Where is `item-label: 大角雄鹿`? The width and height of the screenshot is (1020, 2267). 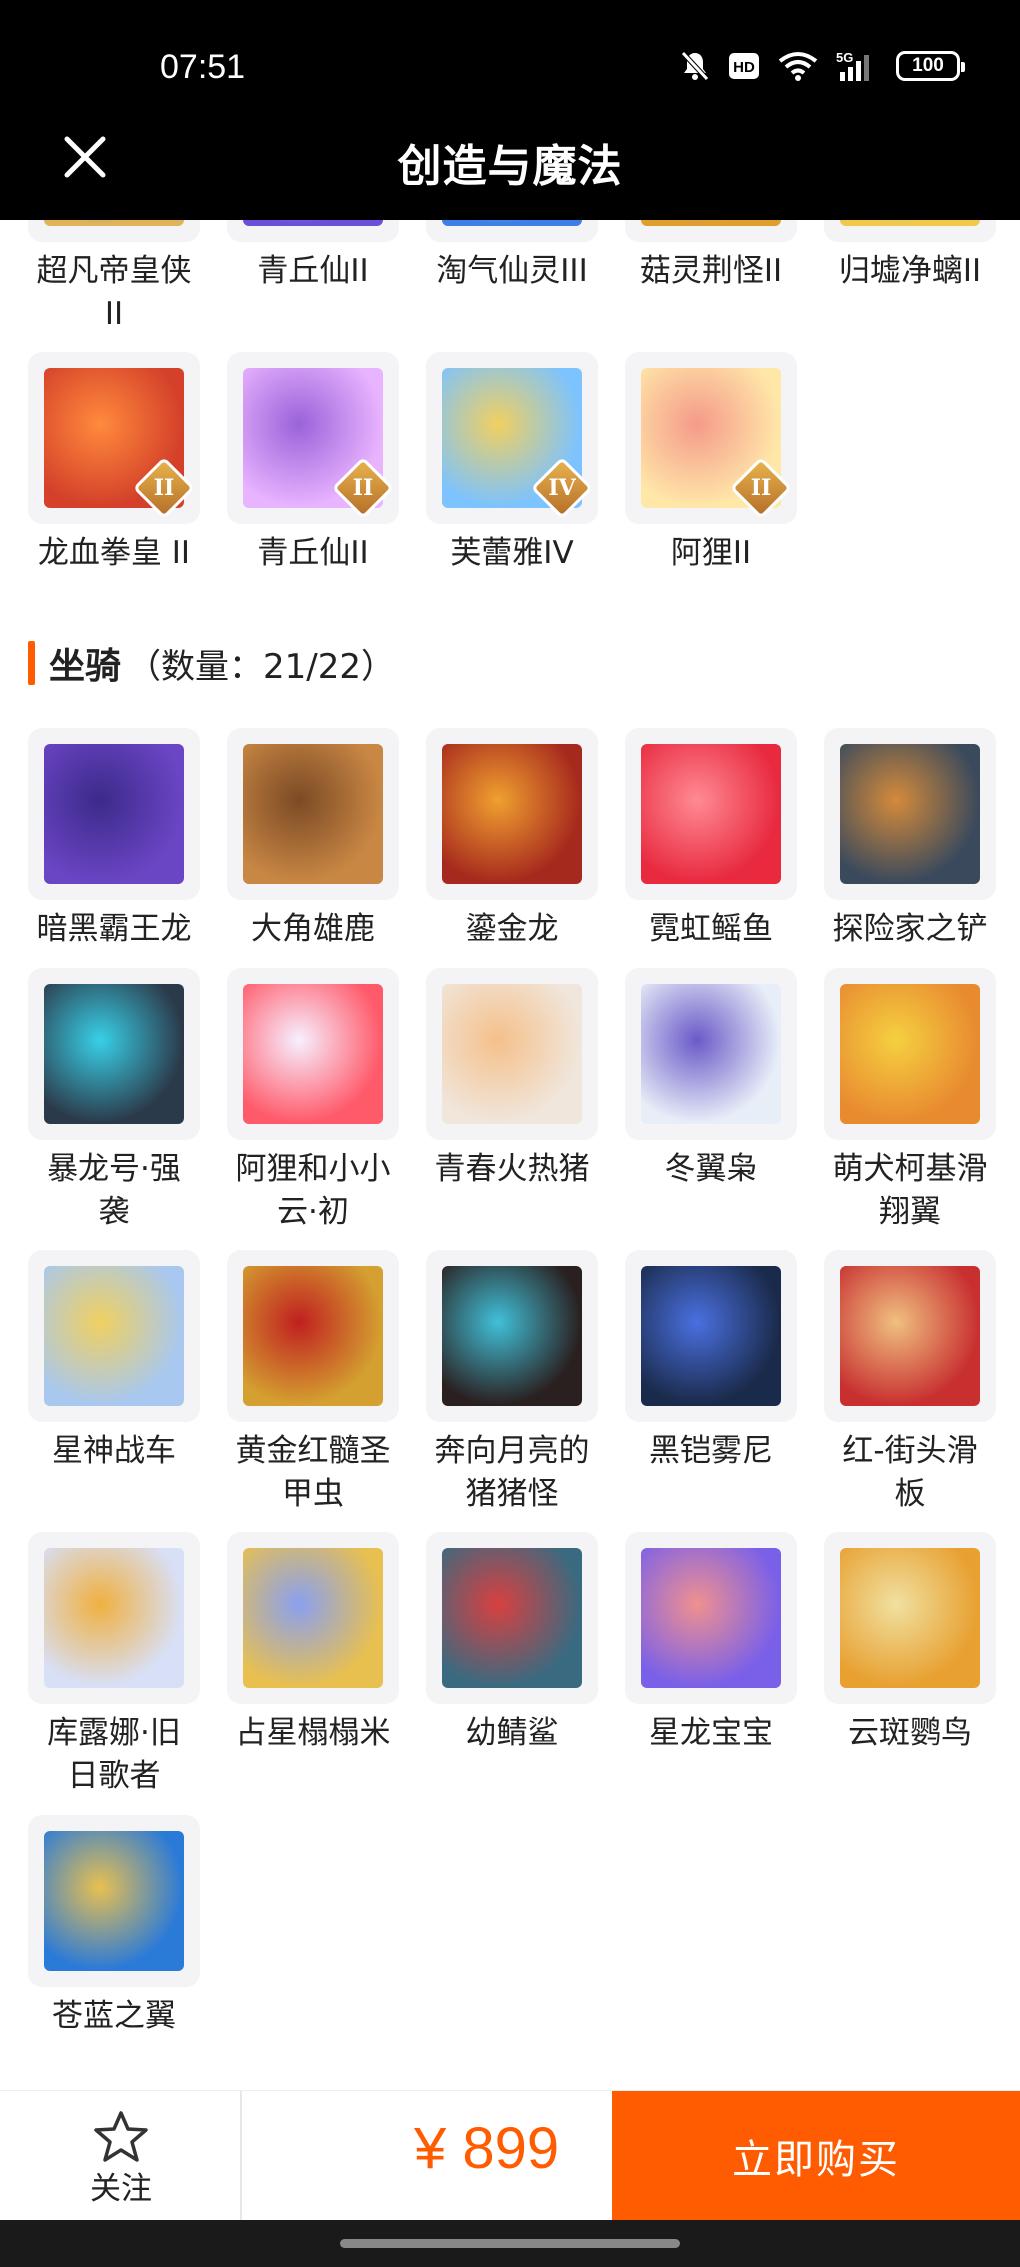
item-label: 大角雄鹿 is located at coordinates (313, 929).